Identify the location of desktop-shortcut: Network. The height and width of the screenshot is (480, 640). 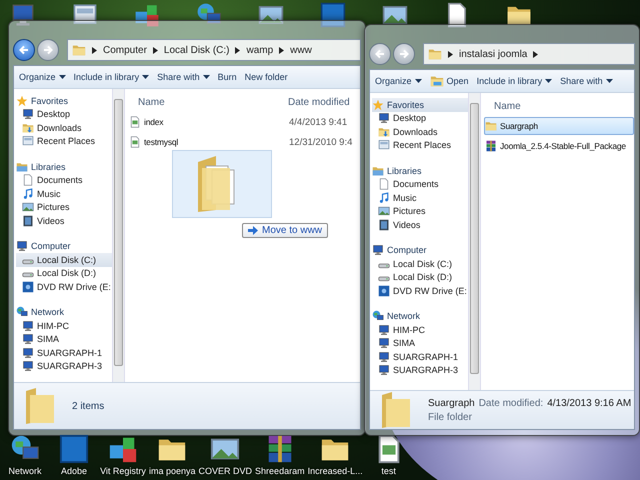
(25, 455).